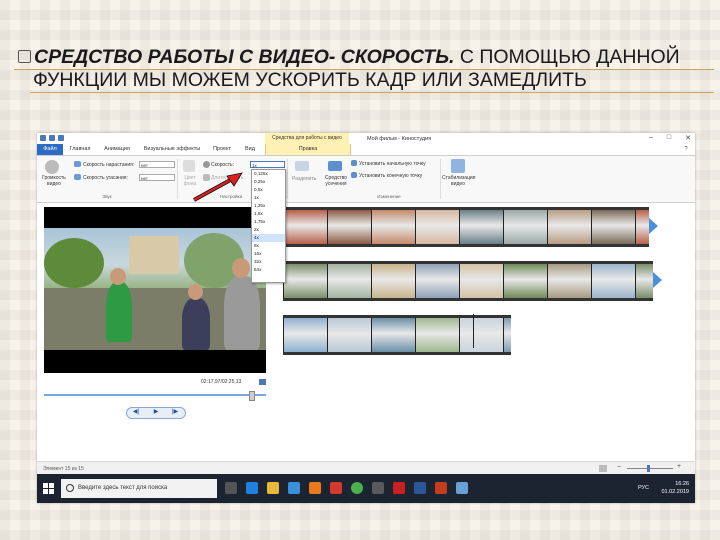  I want to click on opera-icon, so click(399, 488).